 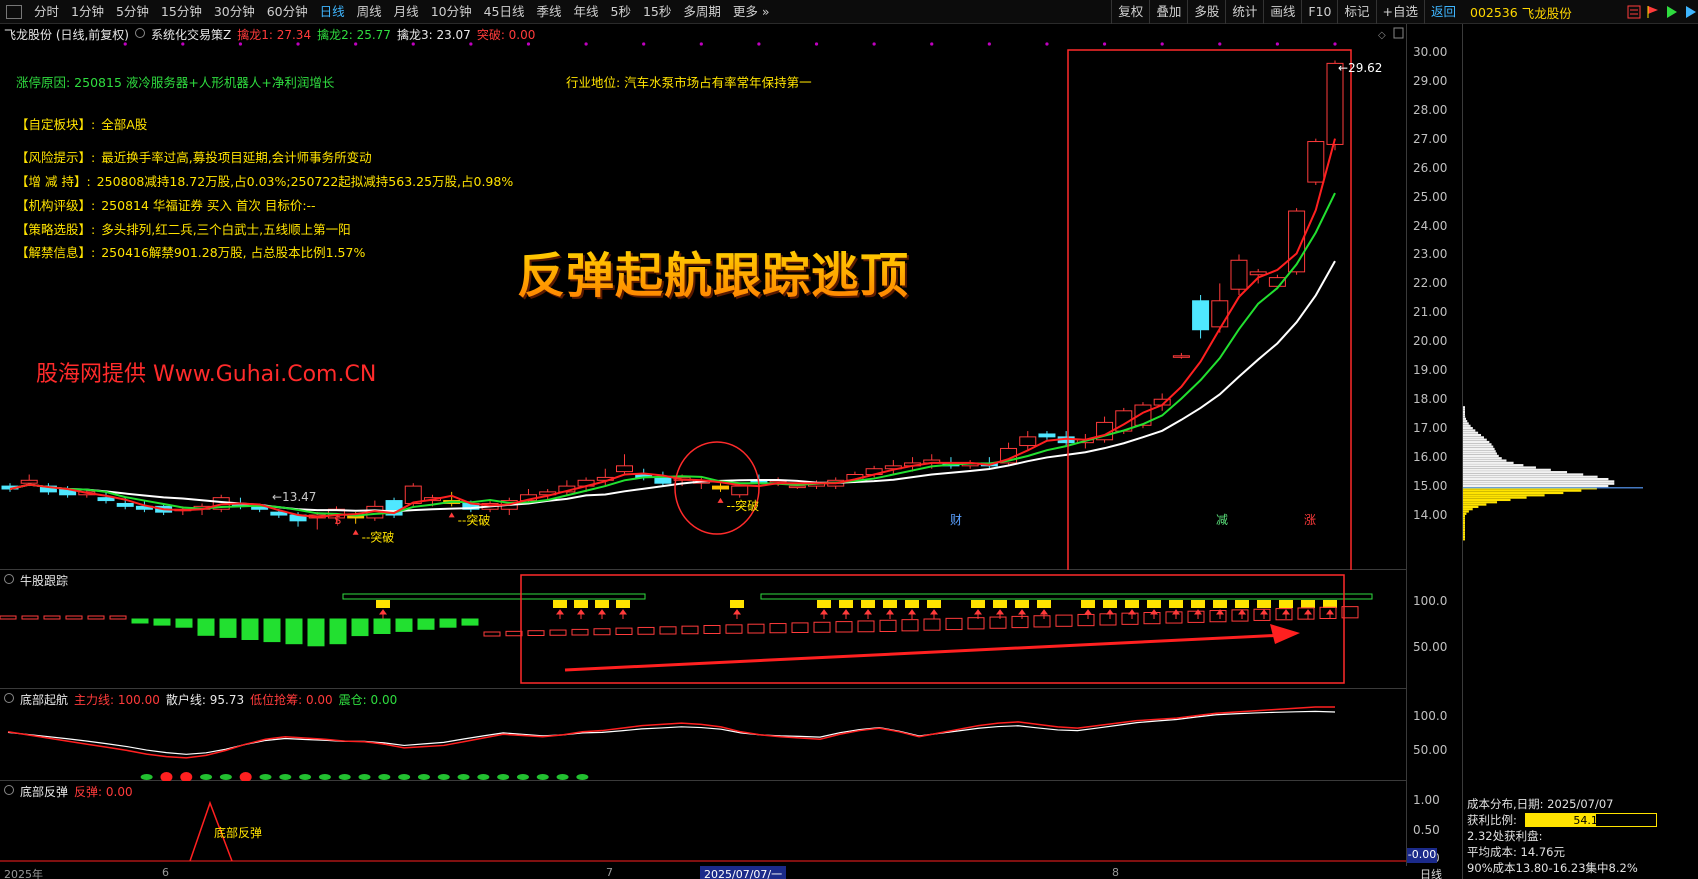 I want to click on toolbar-button: 返回, so click(x=1442, y=12).